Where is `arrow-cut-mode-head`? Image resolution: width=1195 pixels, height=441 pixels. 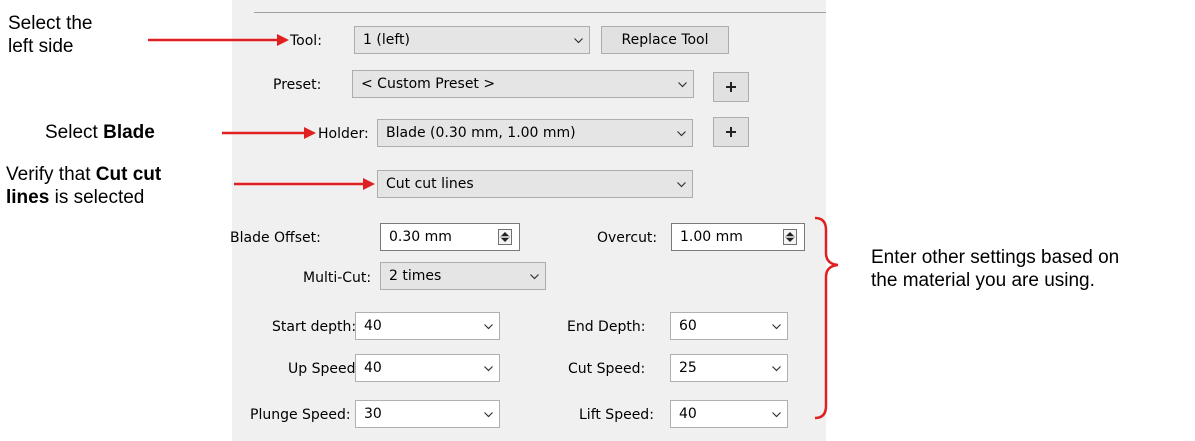 arrow-cut-mode-head is located at coordinates (369, 184).